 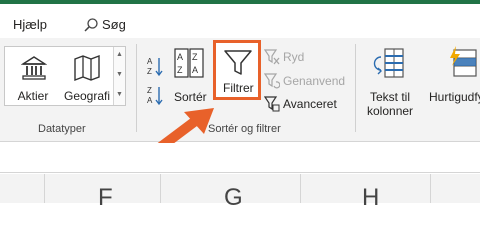 What do you see at coordinates (33, 96) in the screenshot?
I see `datatype-stocks-label: Aktier` at bounding box center [33, 96].